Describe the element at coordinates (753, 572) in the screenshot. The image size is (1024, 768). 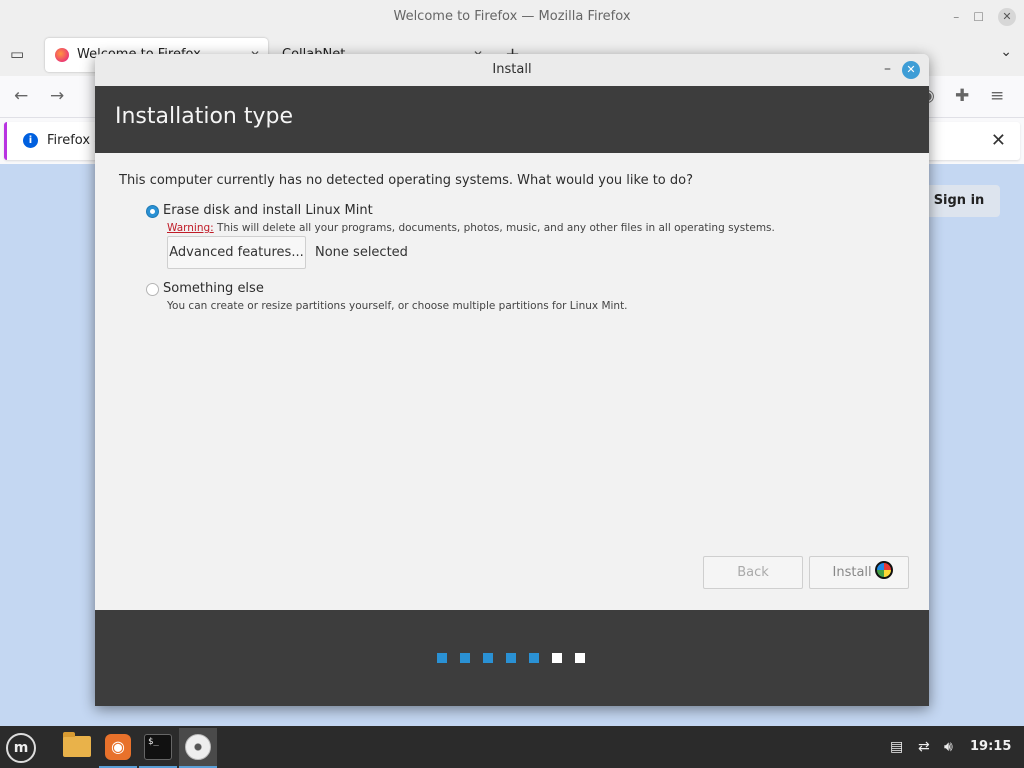
I see `back-button: Back` at that location.